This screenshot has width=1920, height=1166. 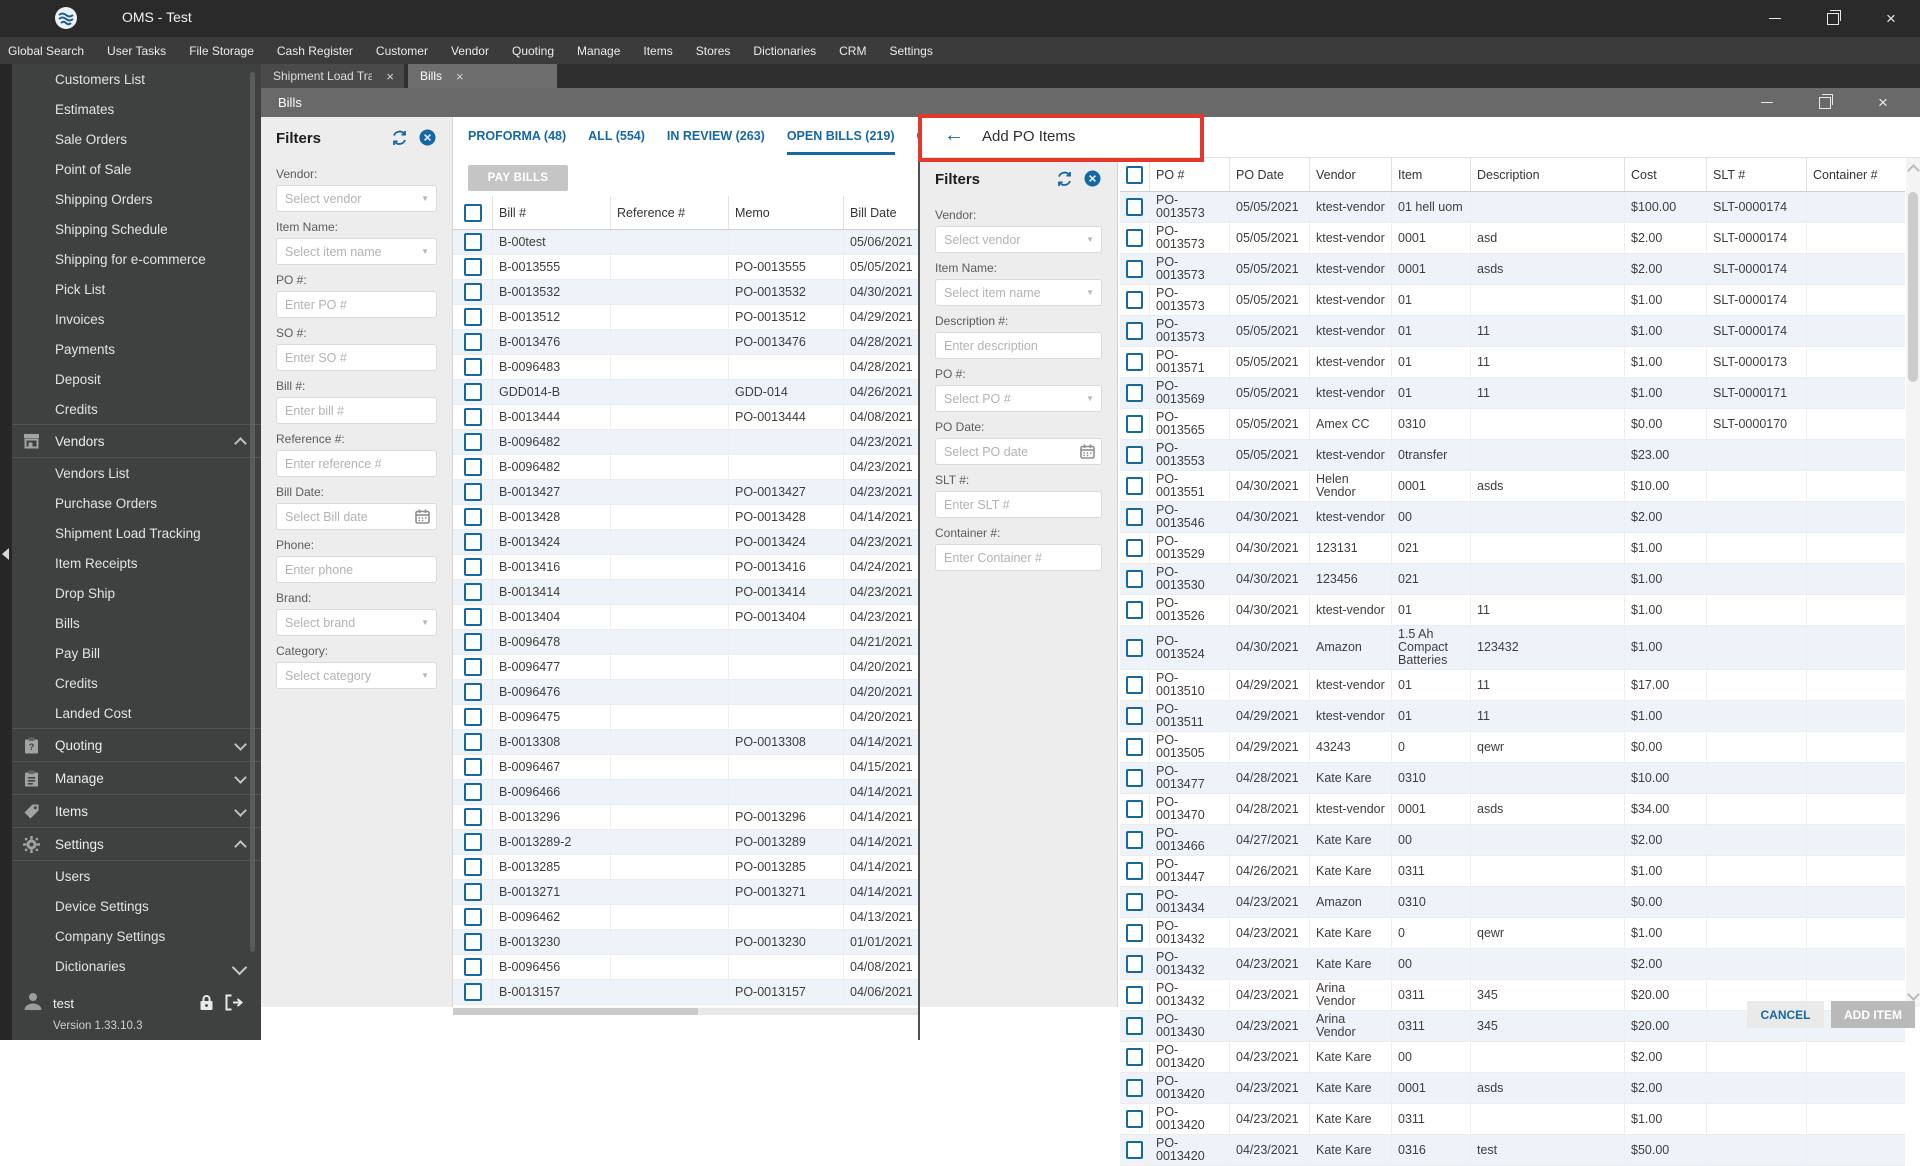 I want to click on po-filter-input-container, so click(x=1018, y=557).